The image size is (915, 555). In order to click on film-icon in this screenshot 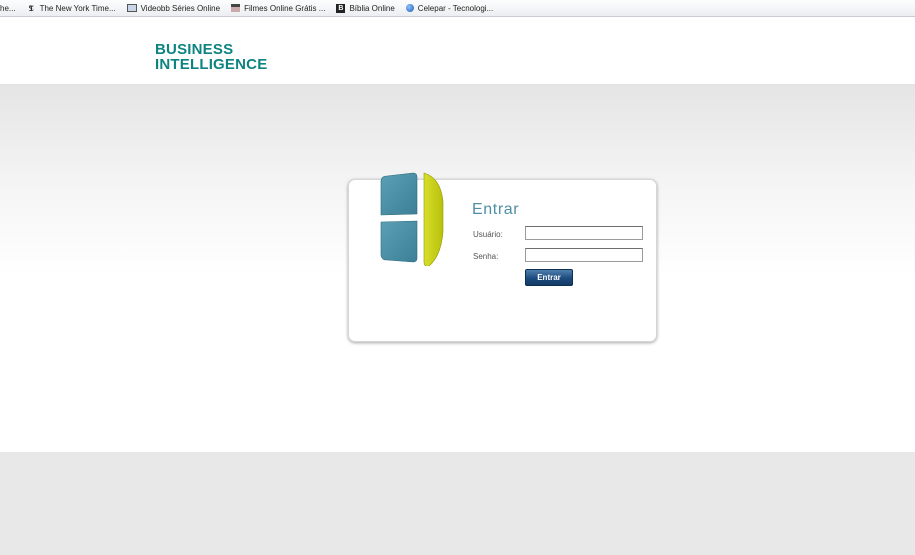, I will do `click(131, 8)`.